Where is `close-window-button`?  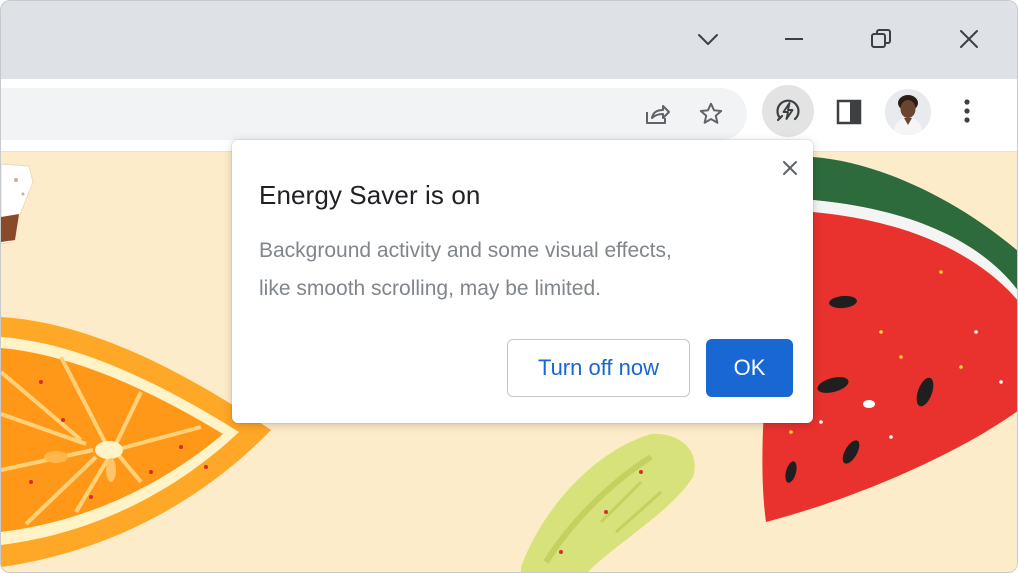
close-window-button is located at coordinates (969, 39).